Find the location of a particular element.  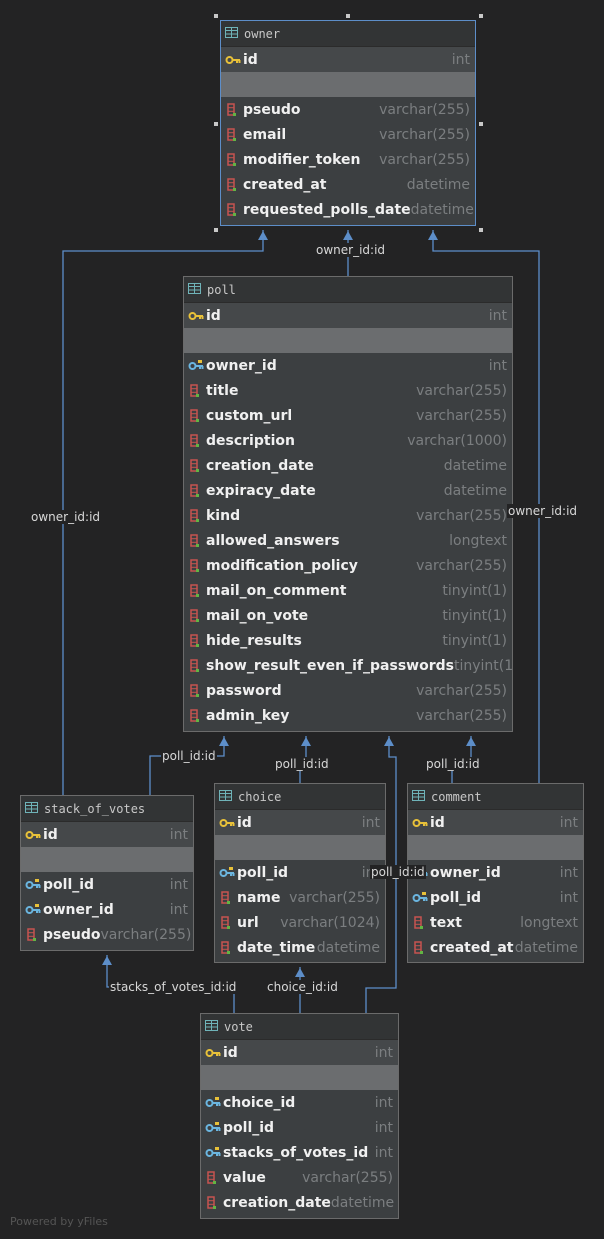

column-row: email varchar(255) is located at coordinates (348, 134).